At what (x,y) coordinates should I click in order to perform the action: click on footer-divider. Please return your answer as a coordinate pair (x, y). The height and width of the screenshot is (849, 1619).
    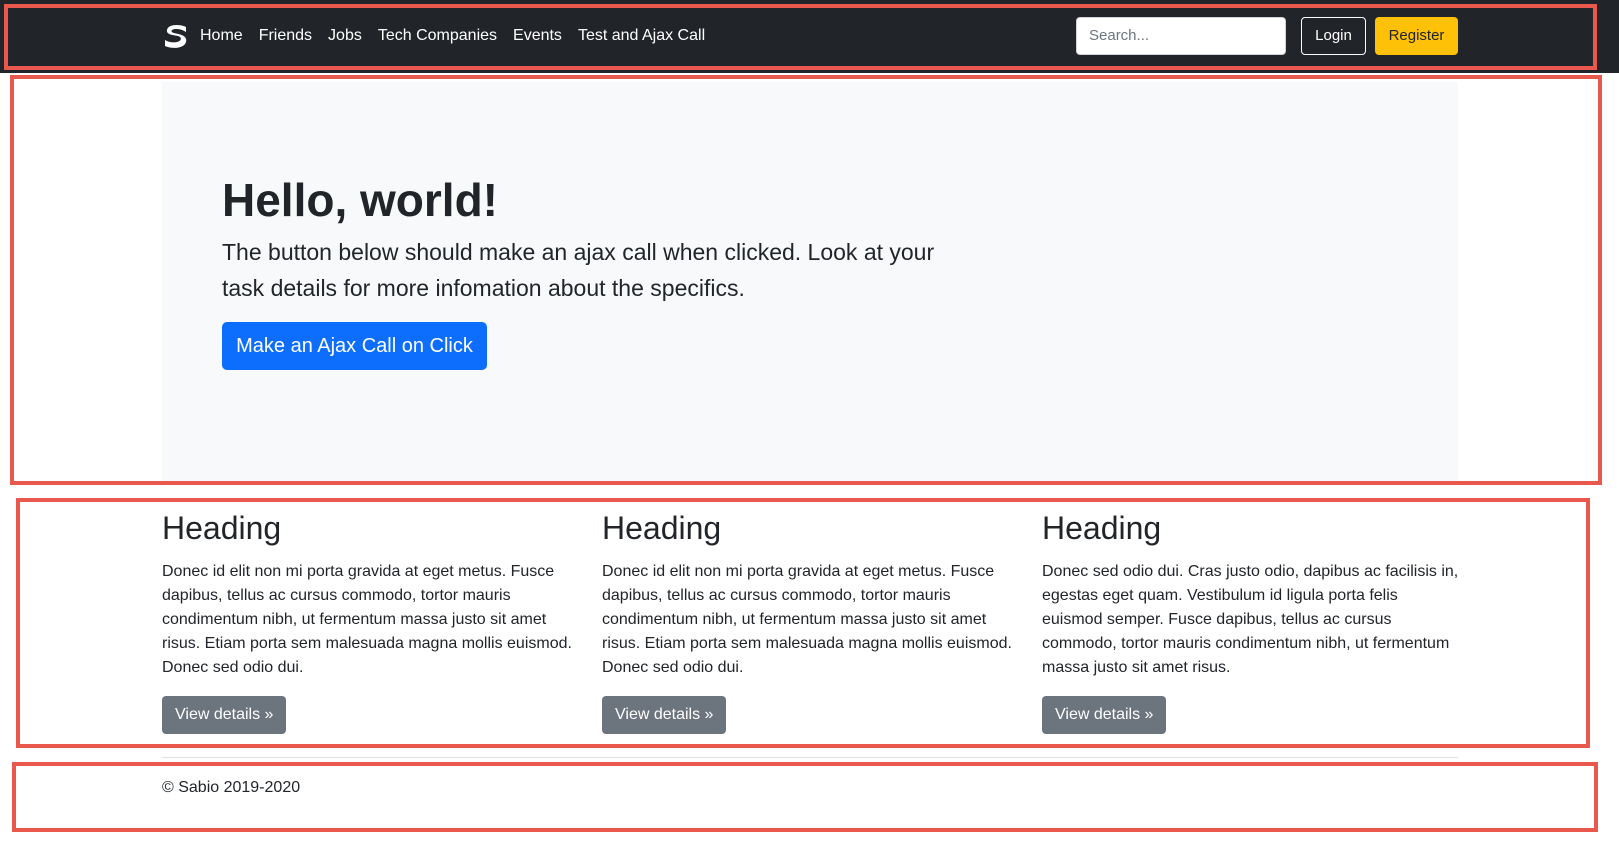
    Looking at the image, I should click on (810, 757).